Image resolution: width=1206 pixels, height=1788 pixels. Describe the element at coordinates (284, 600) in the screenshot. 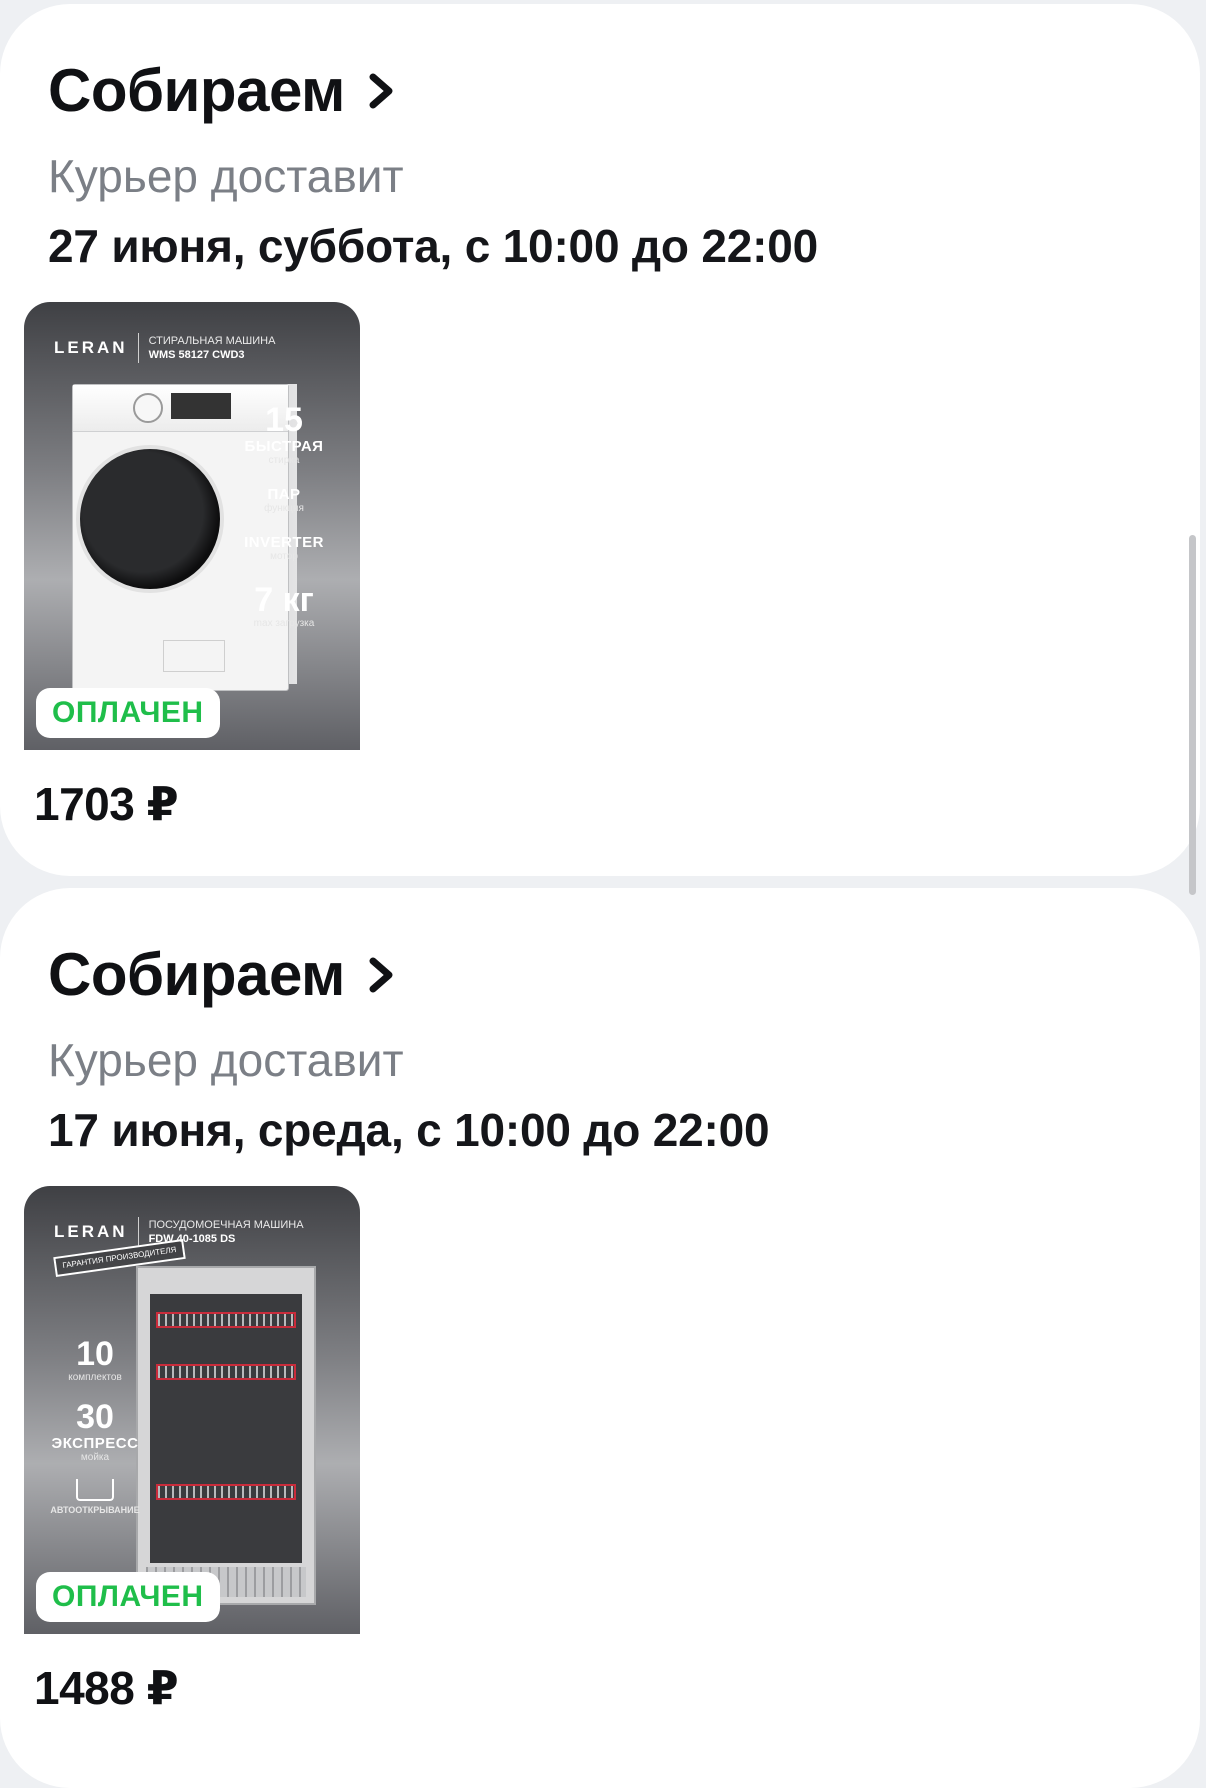

I see `feature-value: 7 кг` at that location.